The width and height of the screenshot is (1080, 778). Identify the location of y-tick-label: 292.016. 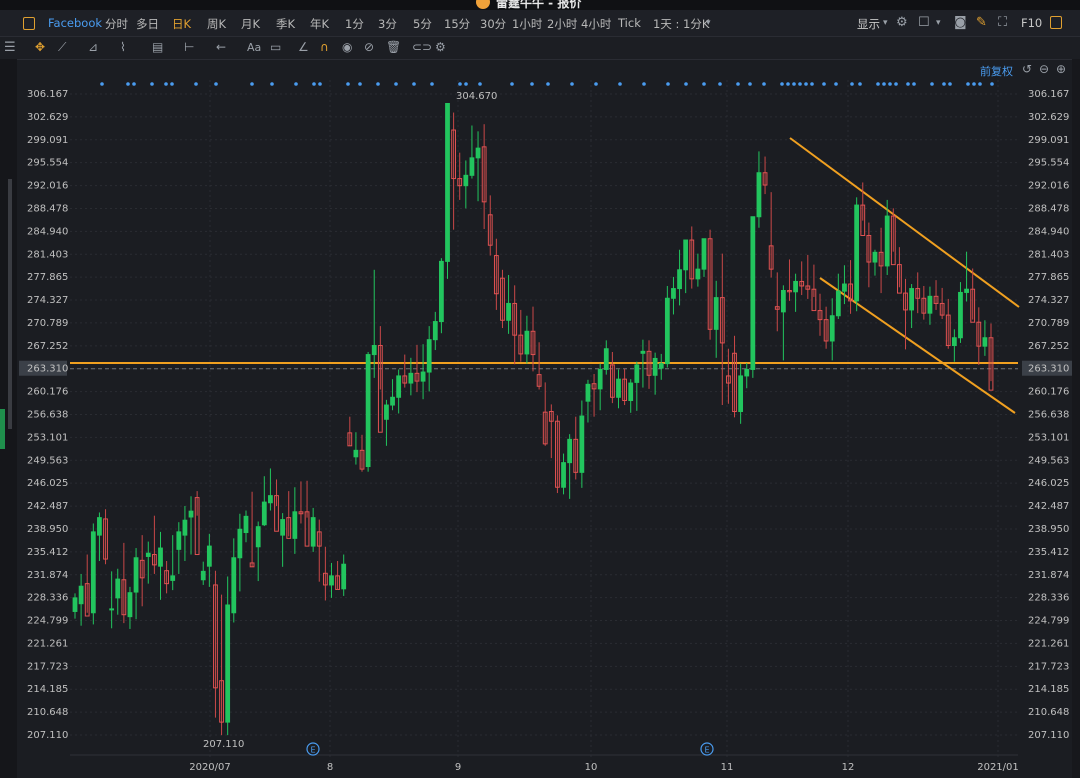
(1048, 186).